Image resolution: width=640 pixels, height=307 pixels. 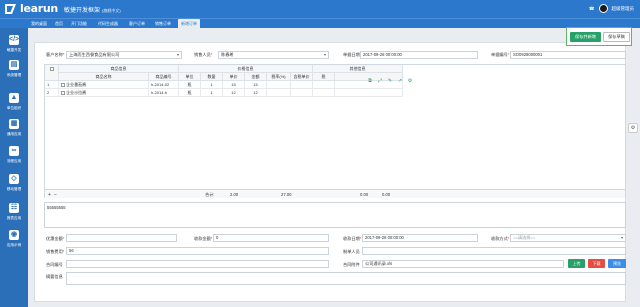 What do you see at coordinates (335, 193) in the screenshot?
I see `table-footer: + − 合计: 2.00 27.00 0.00 0.00` at bounding box center [335, 193].